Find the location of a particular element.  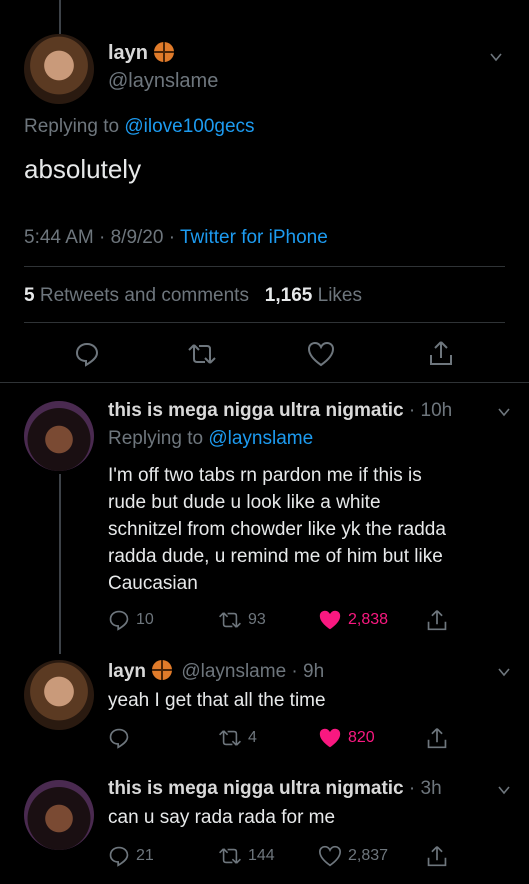

retweet-count: 144 is located at coordinates (261, 855).